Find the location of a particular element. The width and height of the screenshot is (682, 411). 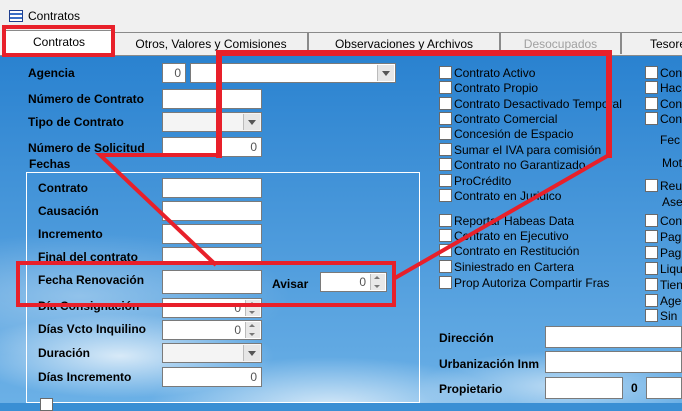

checkbox-juridico is located at coordinates (445, 195).